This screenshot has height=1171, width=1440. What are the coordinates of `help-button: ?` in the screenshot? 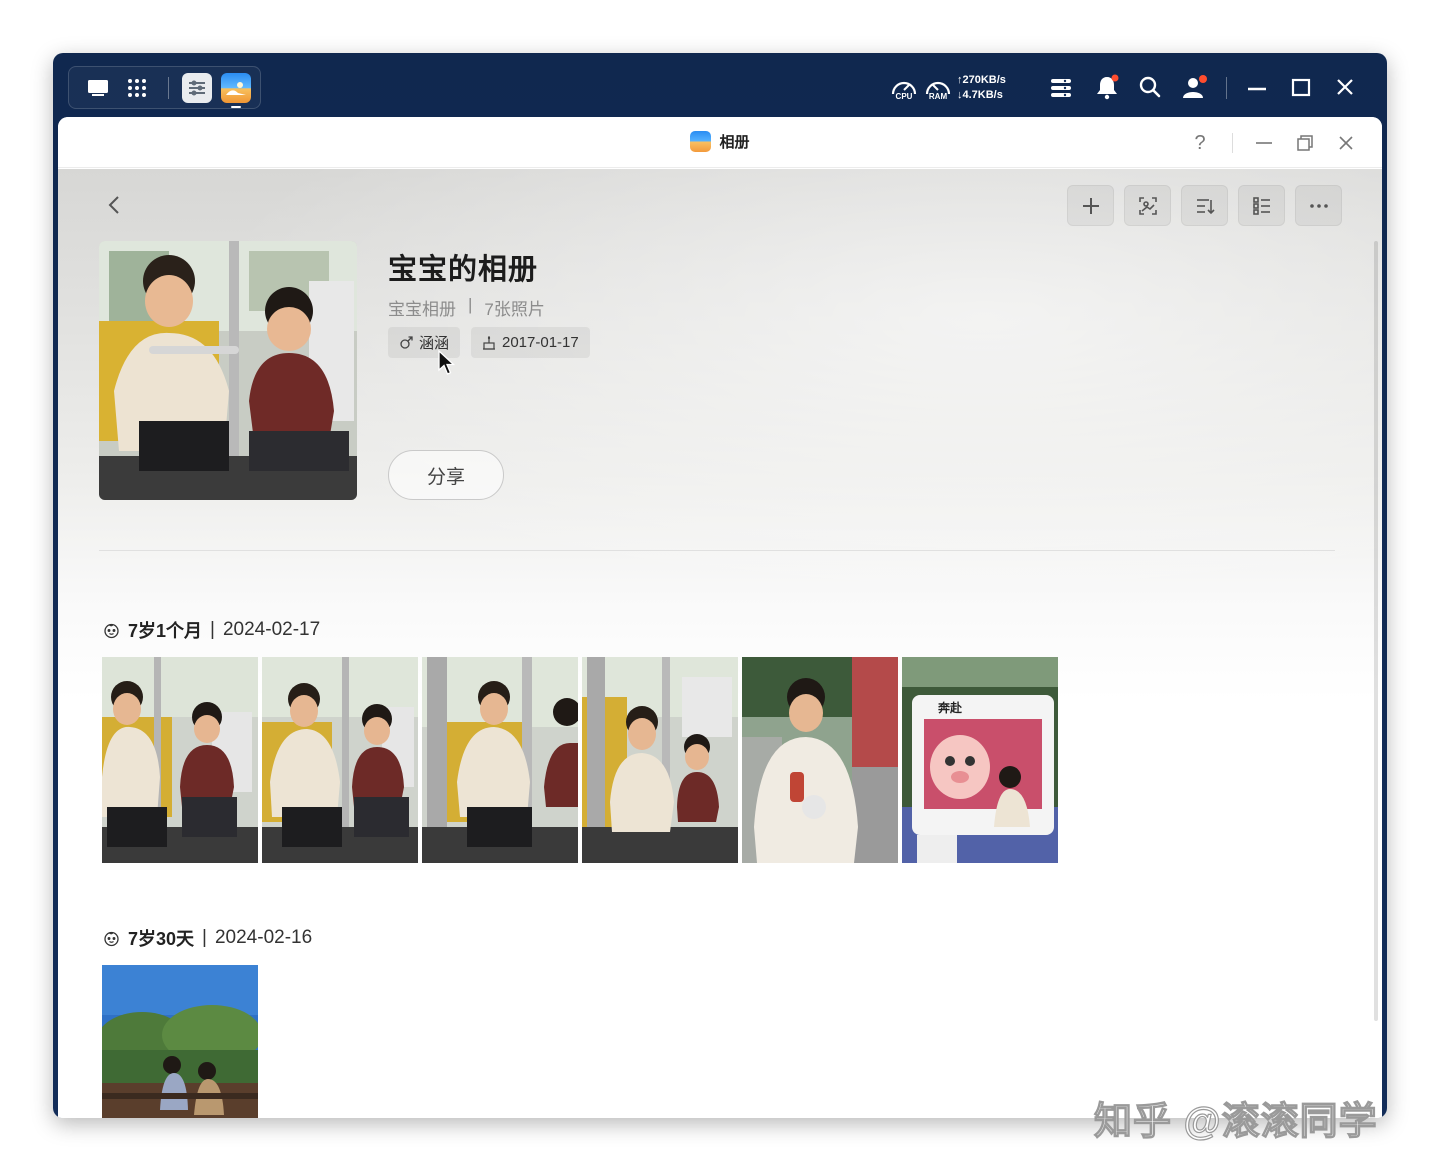 It's located at (1200, 143).